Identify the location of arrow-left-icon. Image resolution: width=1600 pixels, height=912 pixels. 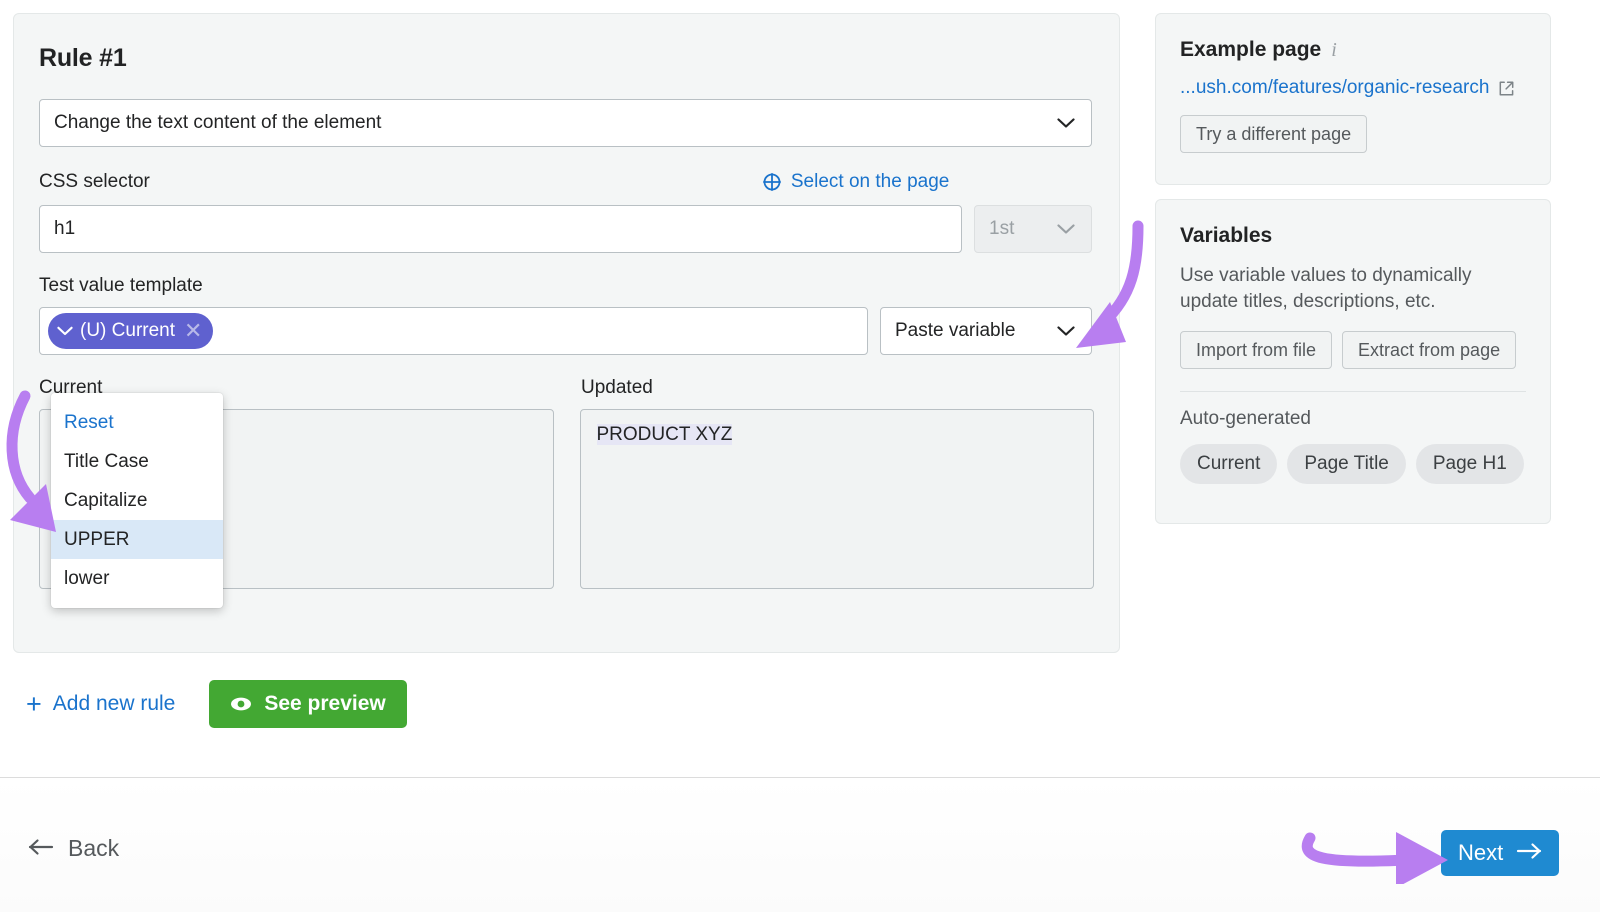
(41, 848).